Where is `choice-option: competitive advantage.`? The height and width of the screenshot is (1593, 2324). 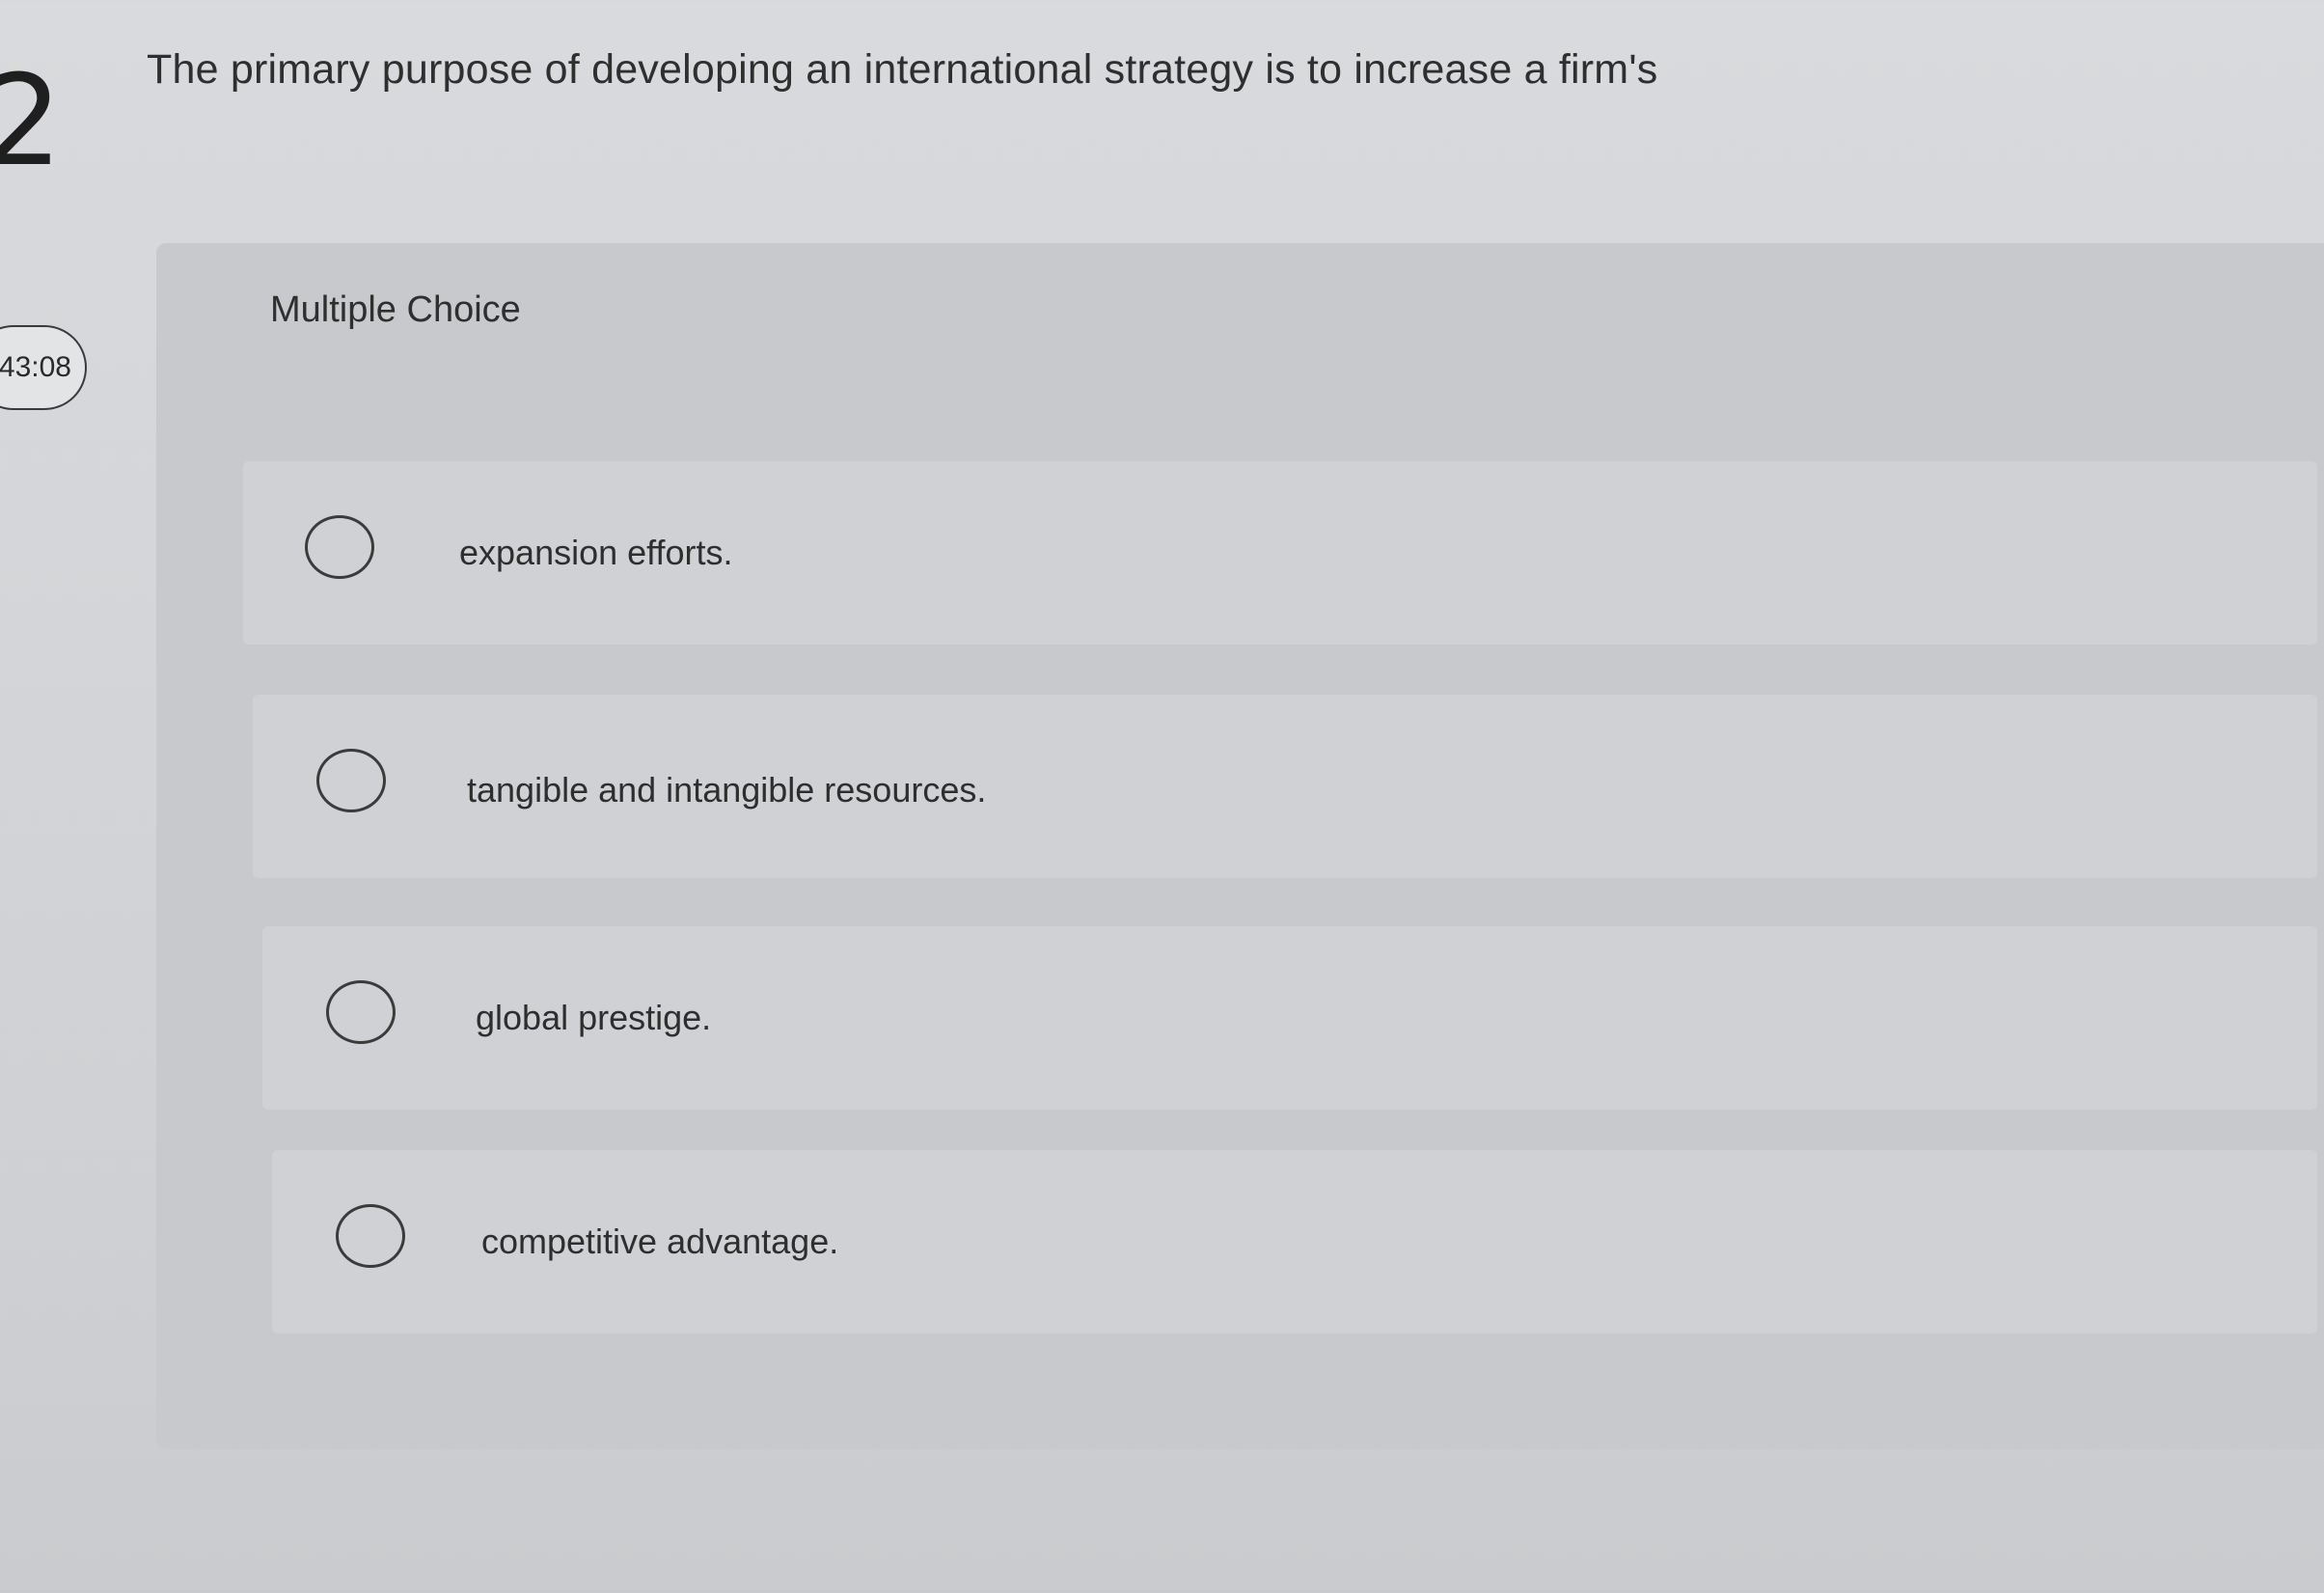
choice-option: competitive advantage. is located at coordinates (1294, 1241).